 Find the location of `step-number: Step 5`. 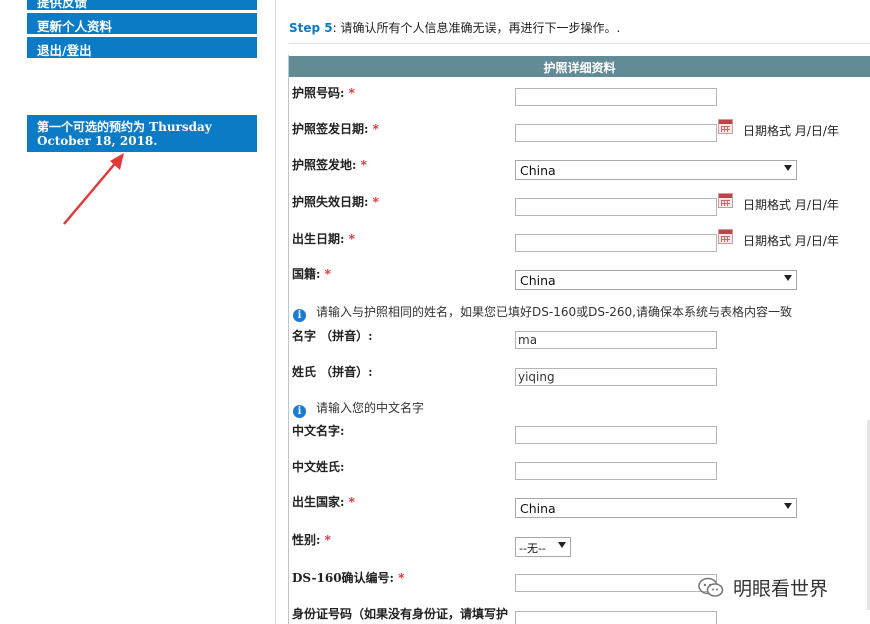

step-number: Step 5 is located at coordinates (311, 28).